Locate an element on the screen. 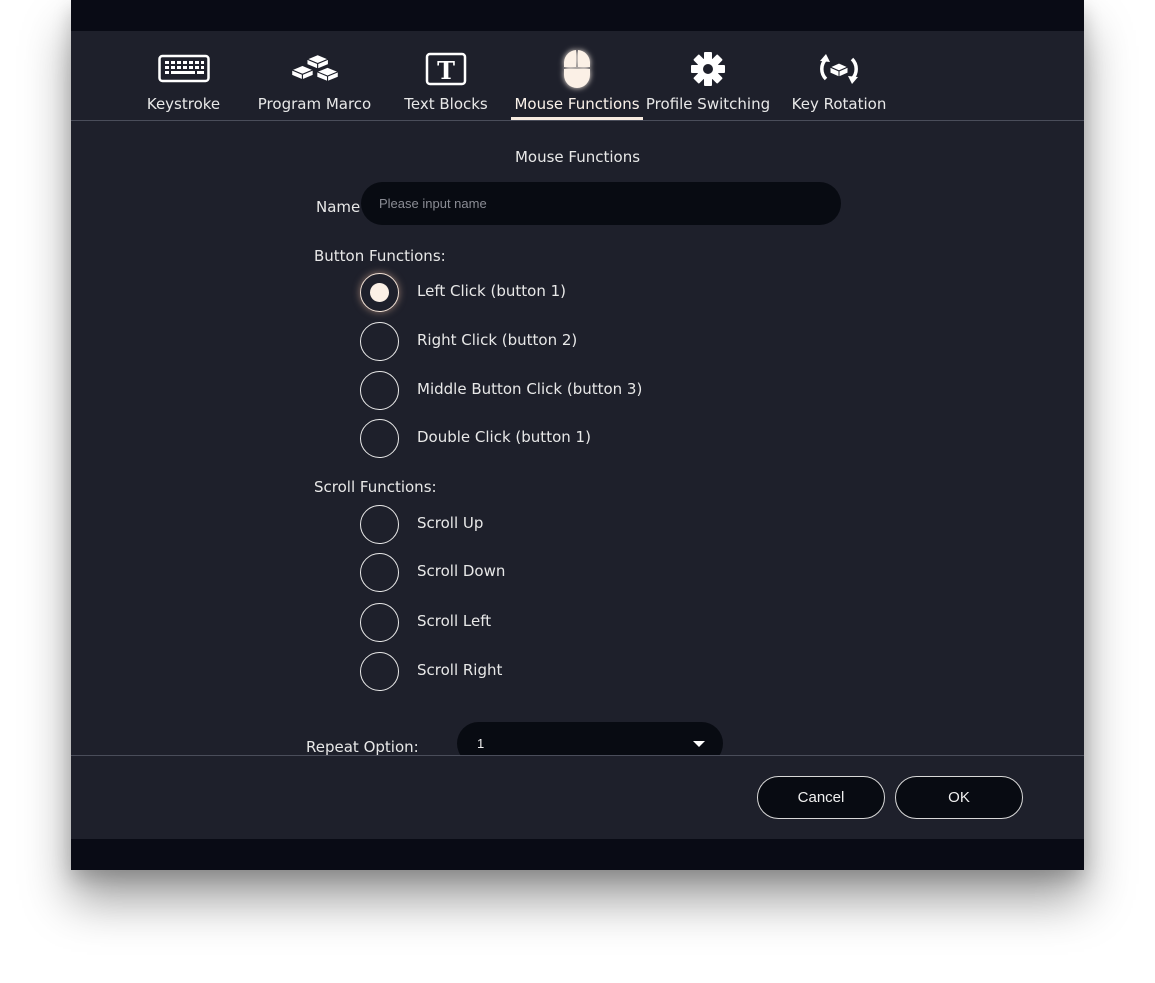  tab-label: Profile Switching is located at coordinates (708, 104).